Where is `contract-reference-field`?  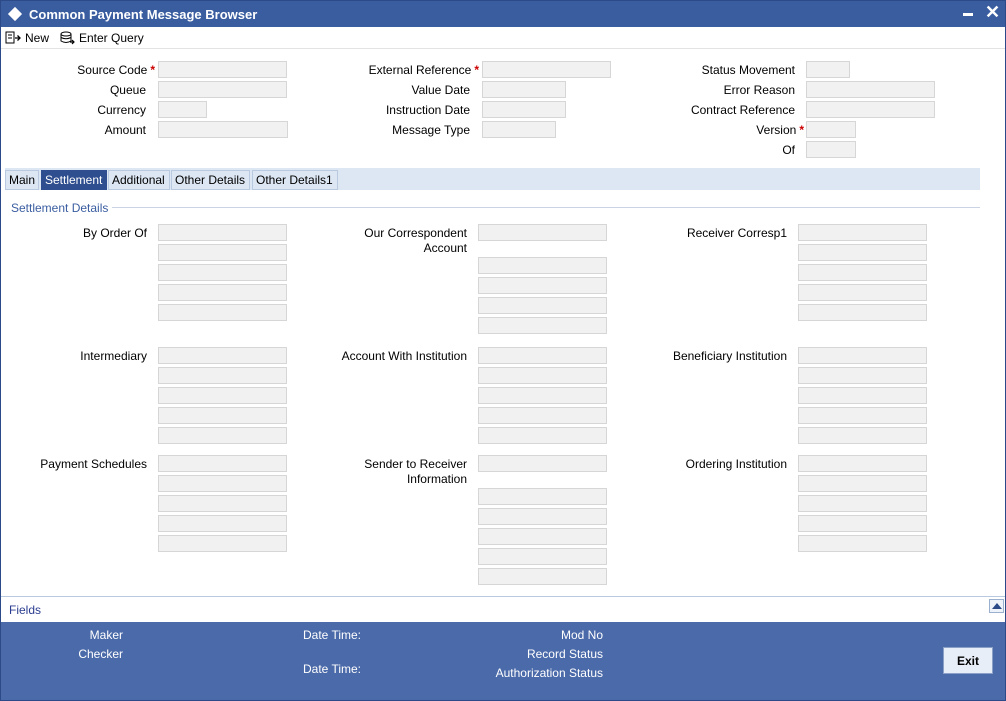 contract-reference-field is located at coordinates (870, 109).